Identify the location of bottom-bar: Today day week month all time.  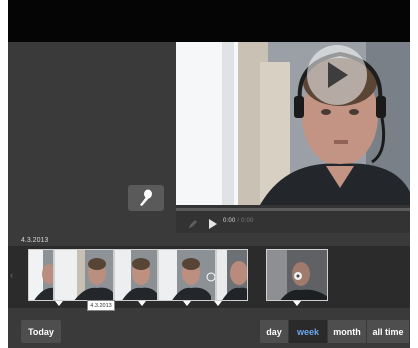
(209, 330).